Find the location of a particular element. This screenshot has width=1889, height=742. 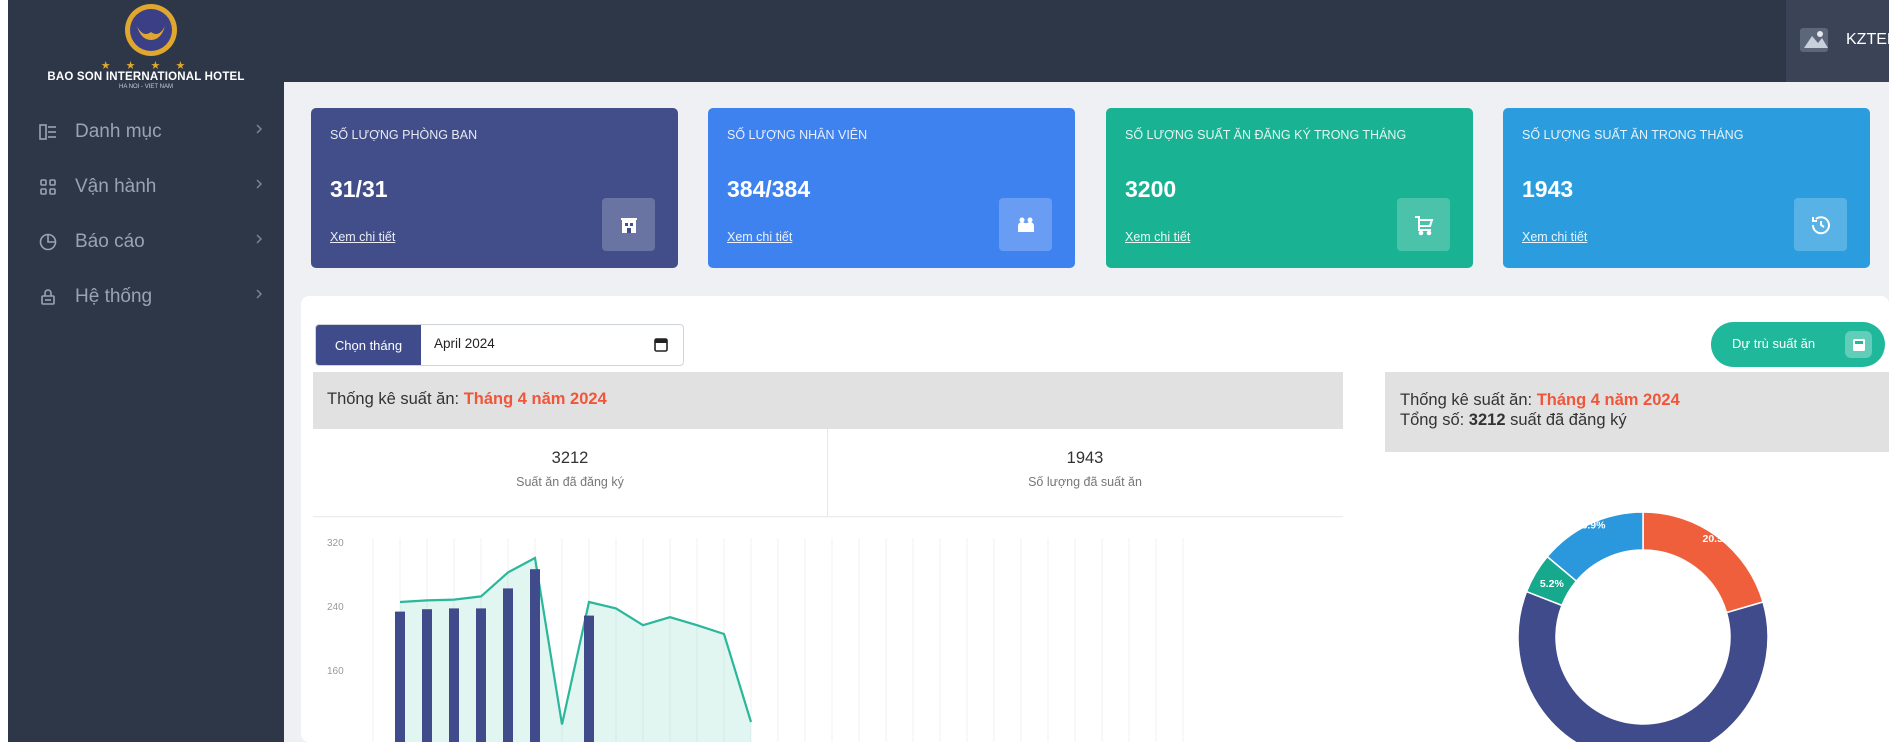

calendar-icon is located at coordinates (661, 344).